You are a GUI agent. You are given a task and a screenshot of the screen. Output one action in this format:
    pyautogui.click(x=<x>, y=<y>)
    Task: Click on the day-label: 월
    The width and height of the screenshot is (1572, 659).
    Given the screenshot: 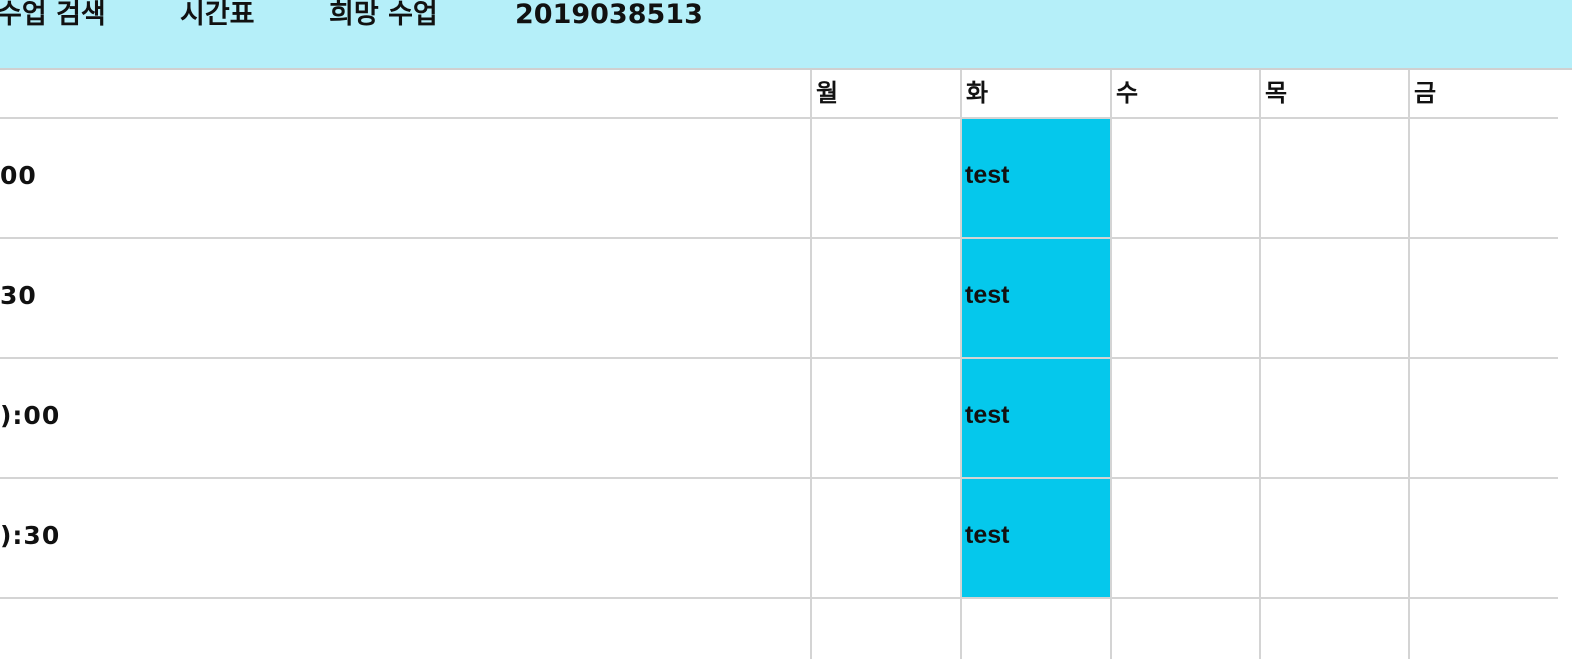 What is the action you would take?
    pyautogui.click(x=827, y=93)
    